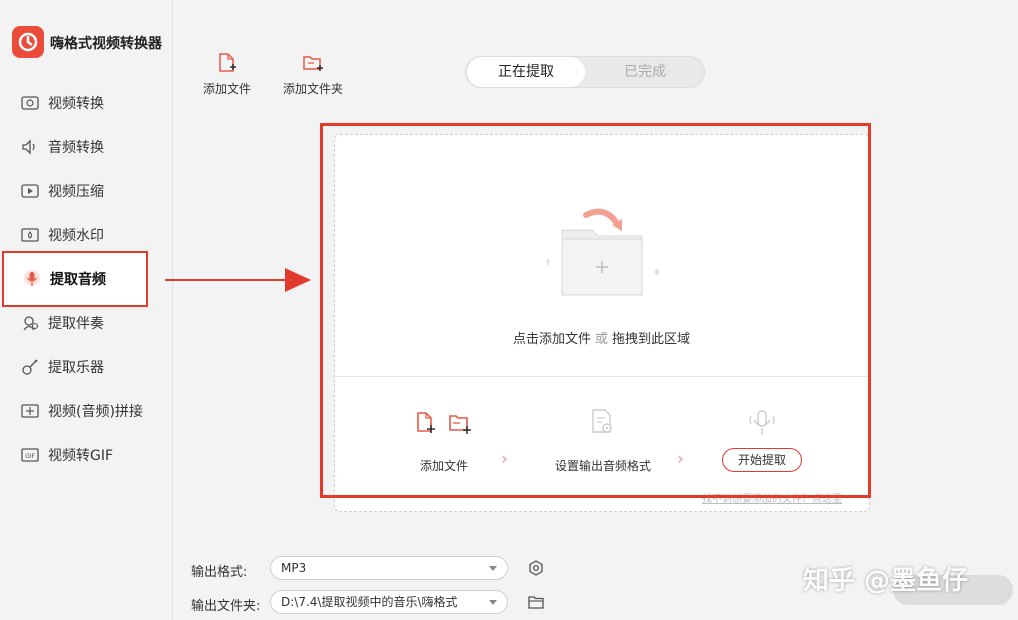  I want to click on add-folder-label: 添加文件夹, so click(312, 89).